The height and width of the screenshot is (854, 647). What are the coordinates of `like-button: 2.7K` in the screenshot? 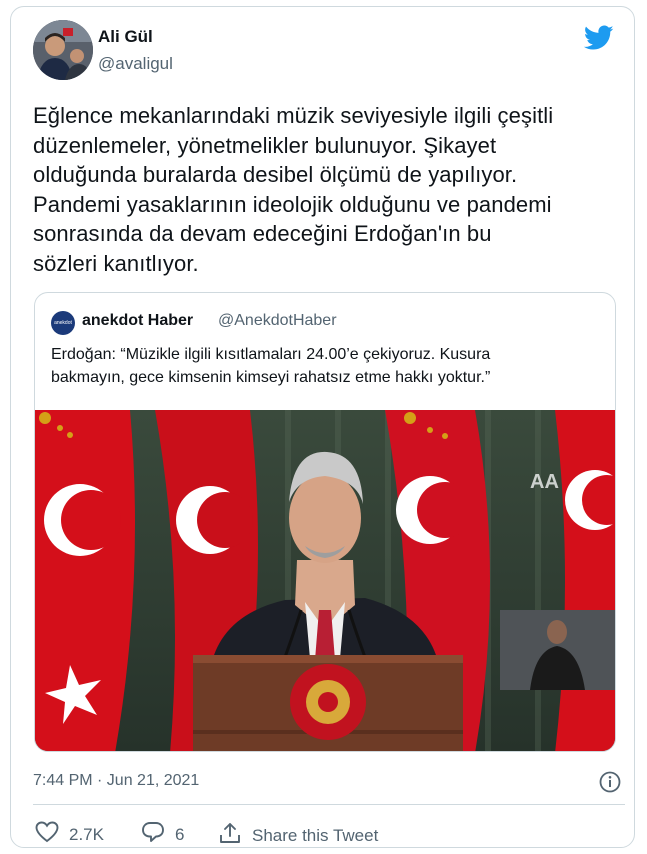 It's located at (69, 834).